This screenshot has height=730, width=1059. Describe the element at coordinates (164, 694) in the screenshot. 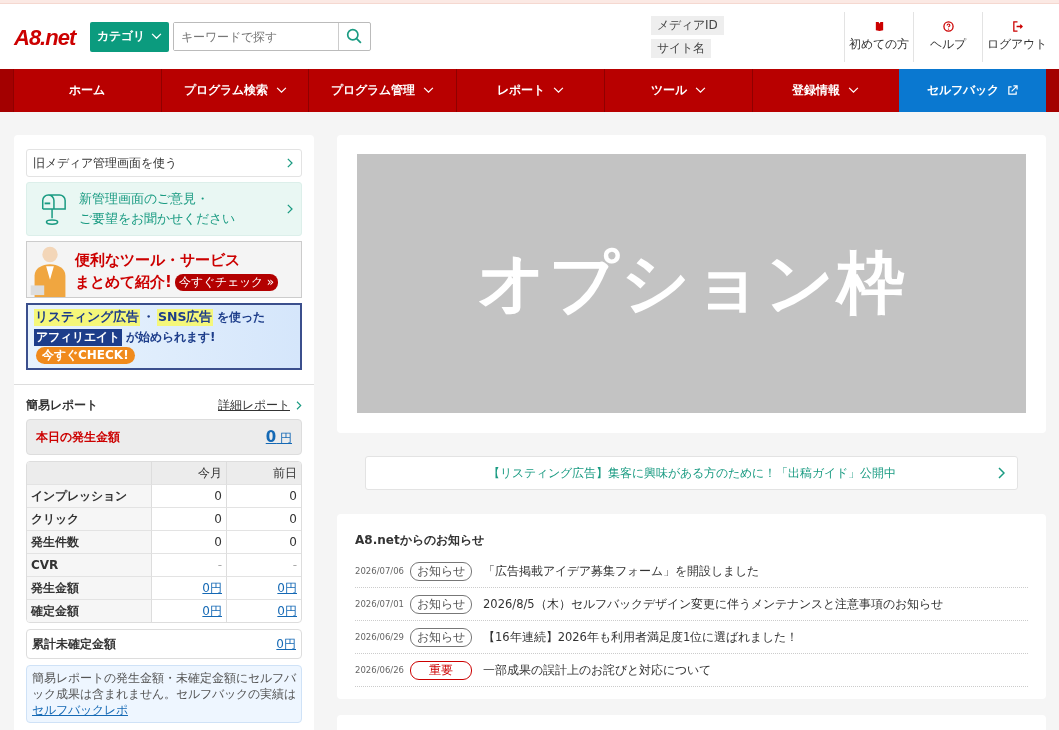

I see `report-note: 簡易レポートの発生金額・未確定金額にセルフバック成果は含まれません。セルフバックの実績は セルフバックレポ` at that location.